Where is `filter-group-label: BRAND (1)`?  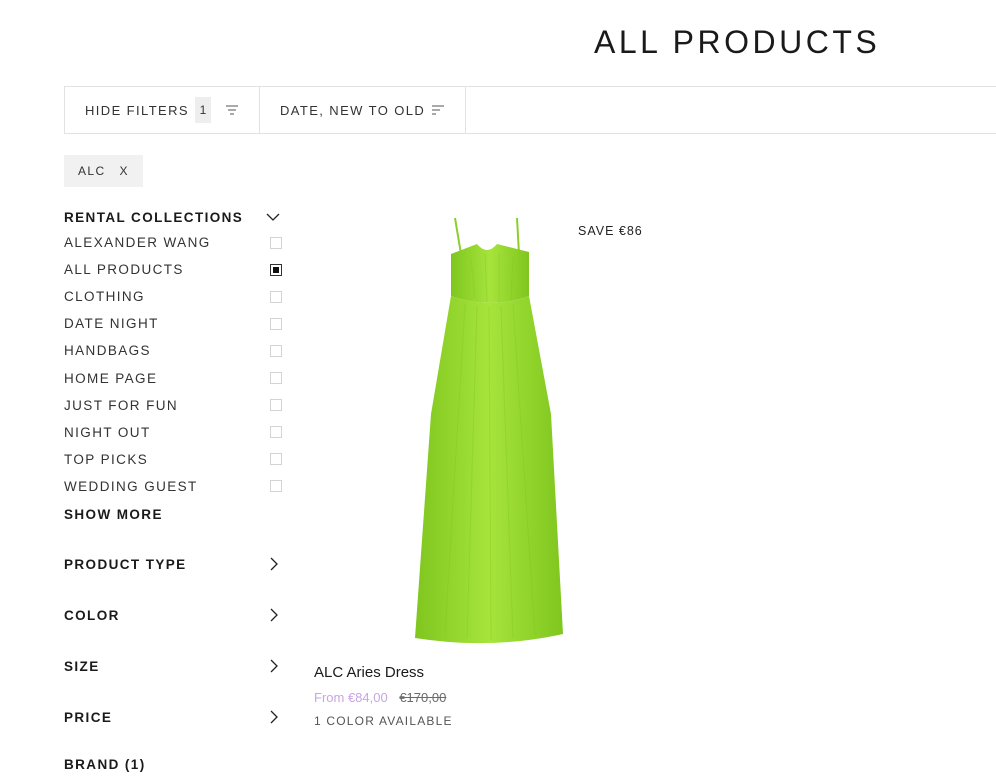
filter-group-label: BRAND (1) is located at coordinates (105, 764).